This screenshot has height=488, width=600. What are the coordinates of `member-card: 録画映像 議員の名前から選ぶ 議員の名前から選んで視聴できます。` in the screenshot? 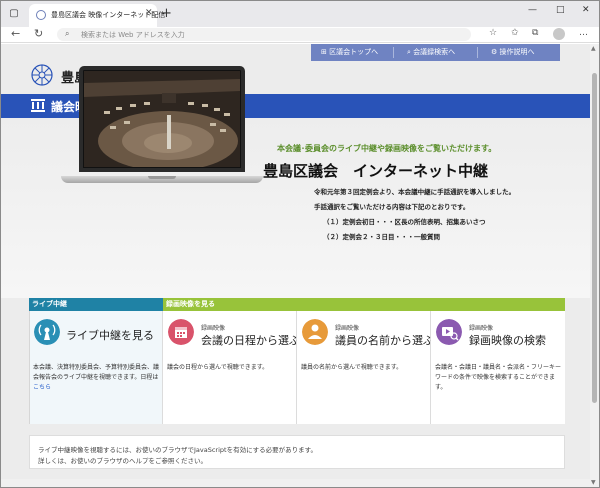 It's located at (365, 367).